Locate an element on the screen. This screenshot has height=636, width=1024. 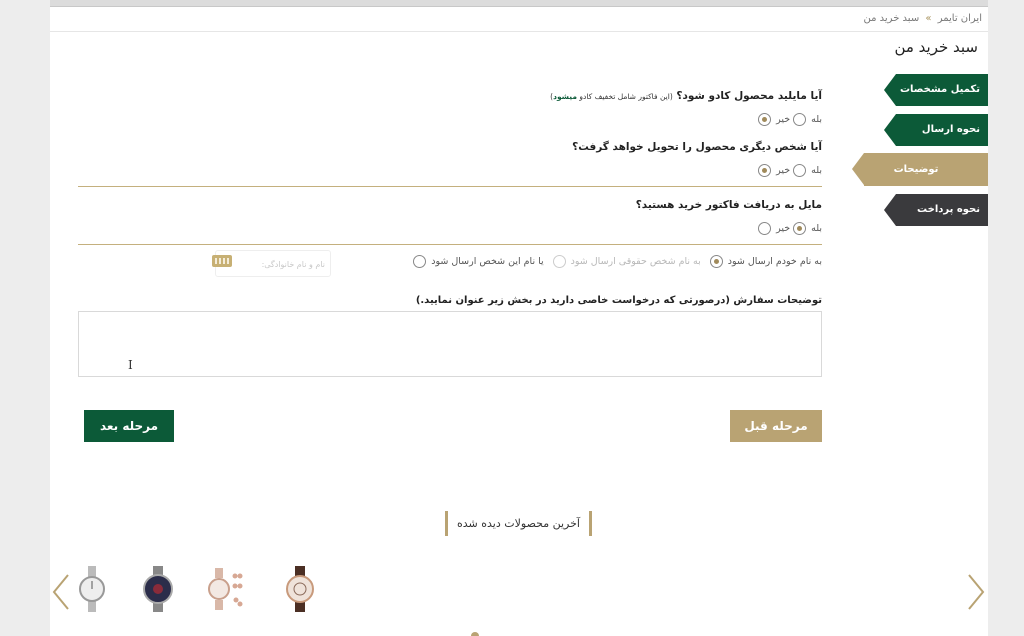
gift-options: بله خیر is located at coordinates (789, 119).